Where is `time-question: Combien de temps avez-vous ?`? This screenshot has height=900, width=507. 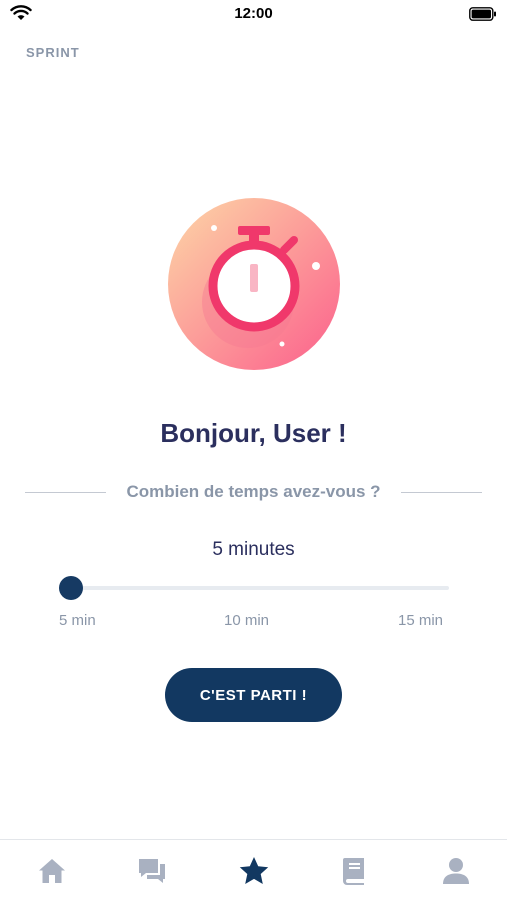
time-question: Combien de temps avez-vous ? is located at coordinates (253, 491).